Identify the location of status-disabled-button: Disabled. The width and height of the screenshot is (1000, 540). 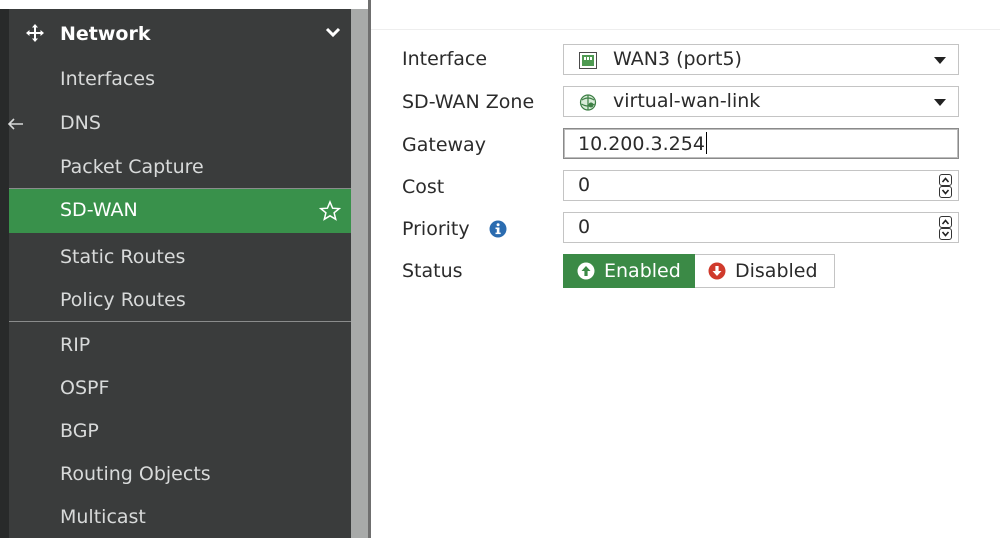
(765, 271).